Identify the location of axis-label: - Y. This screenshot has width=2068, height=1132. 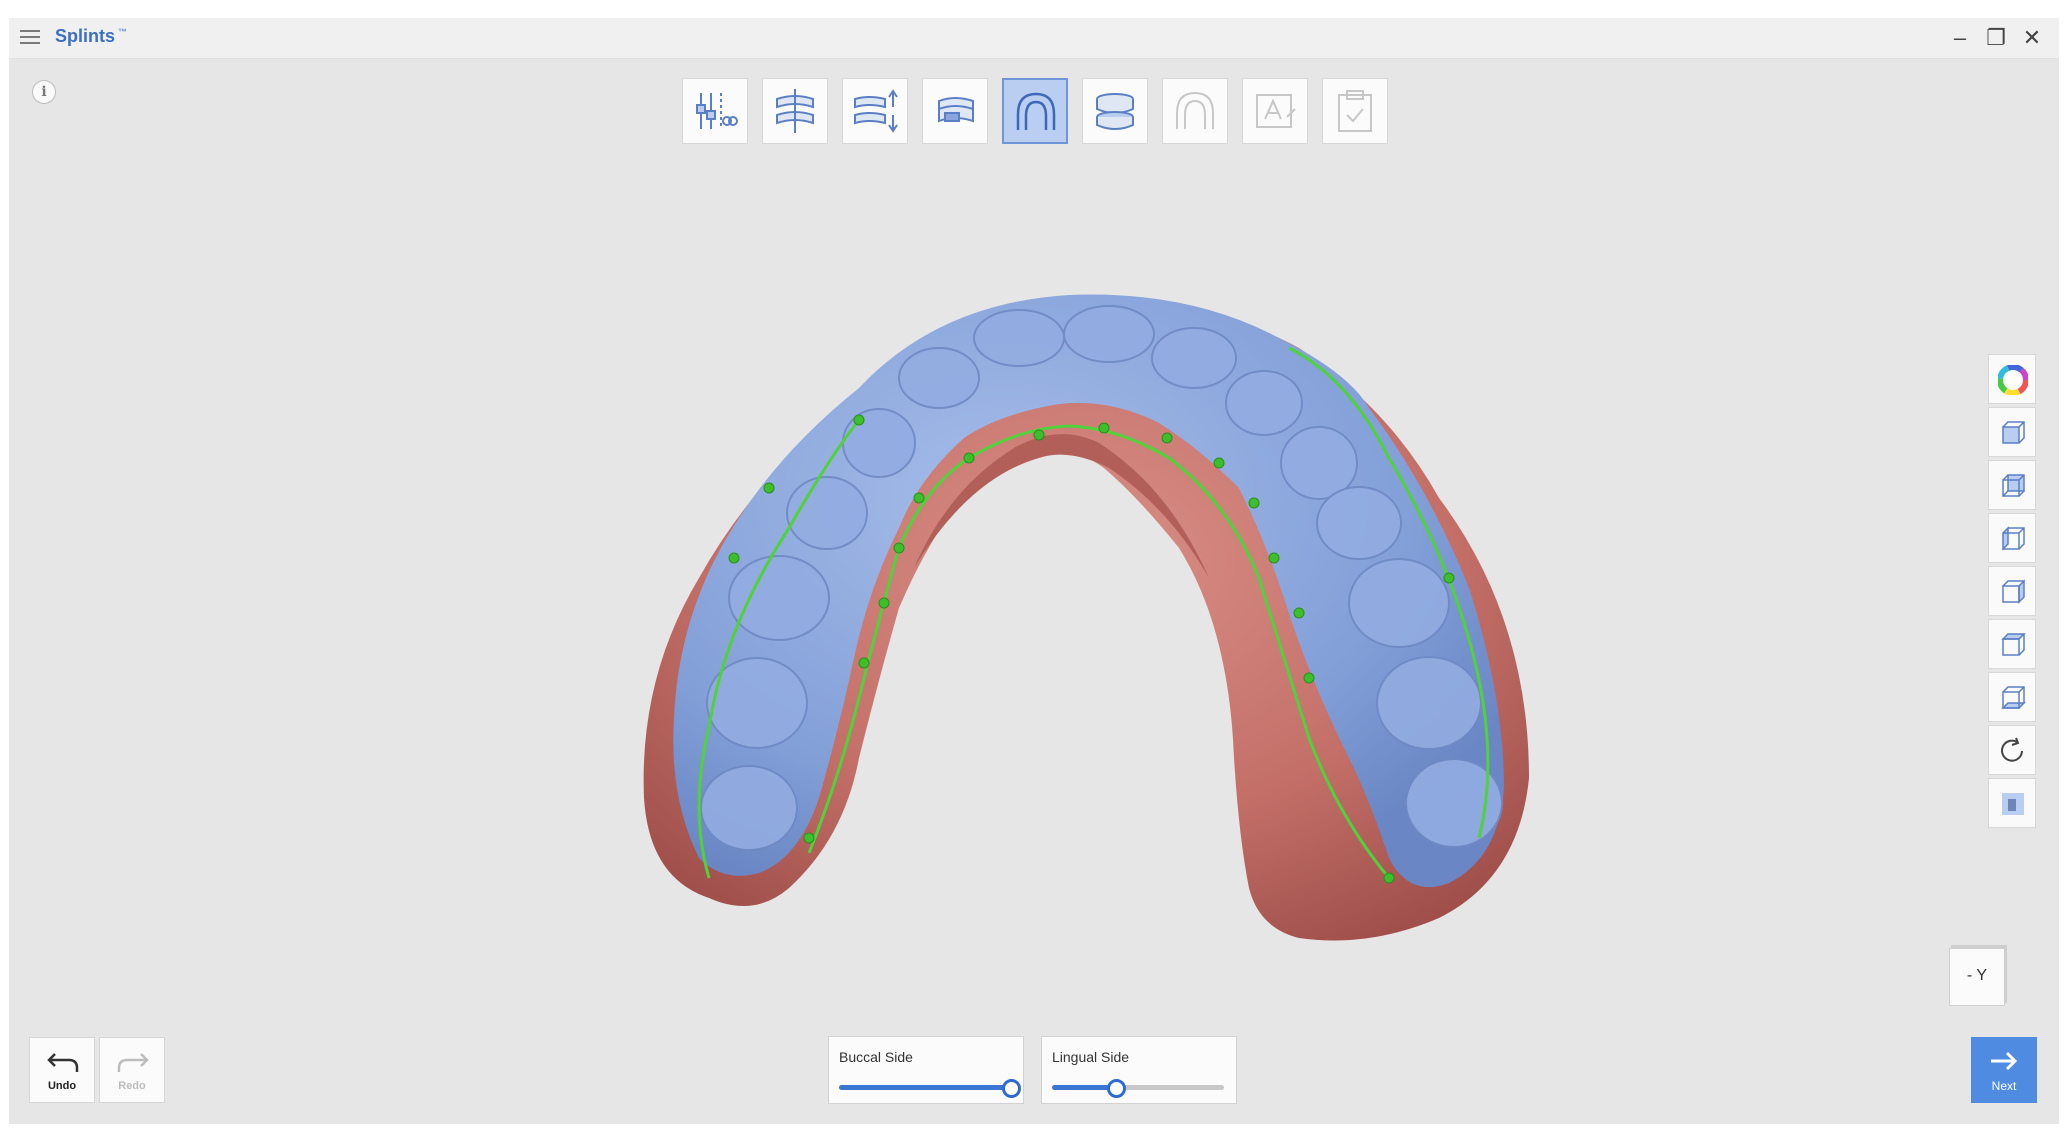
(1977, 975).